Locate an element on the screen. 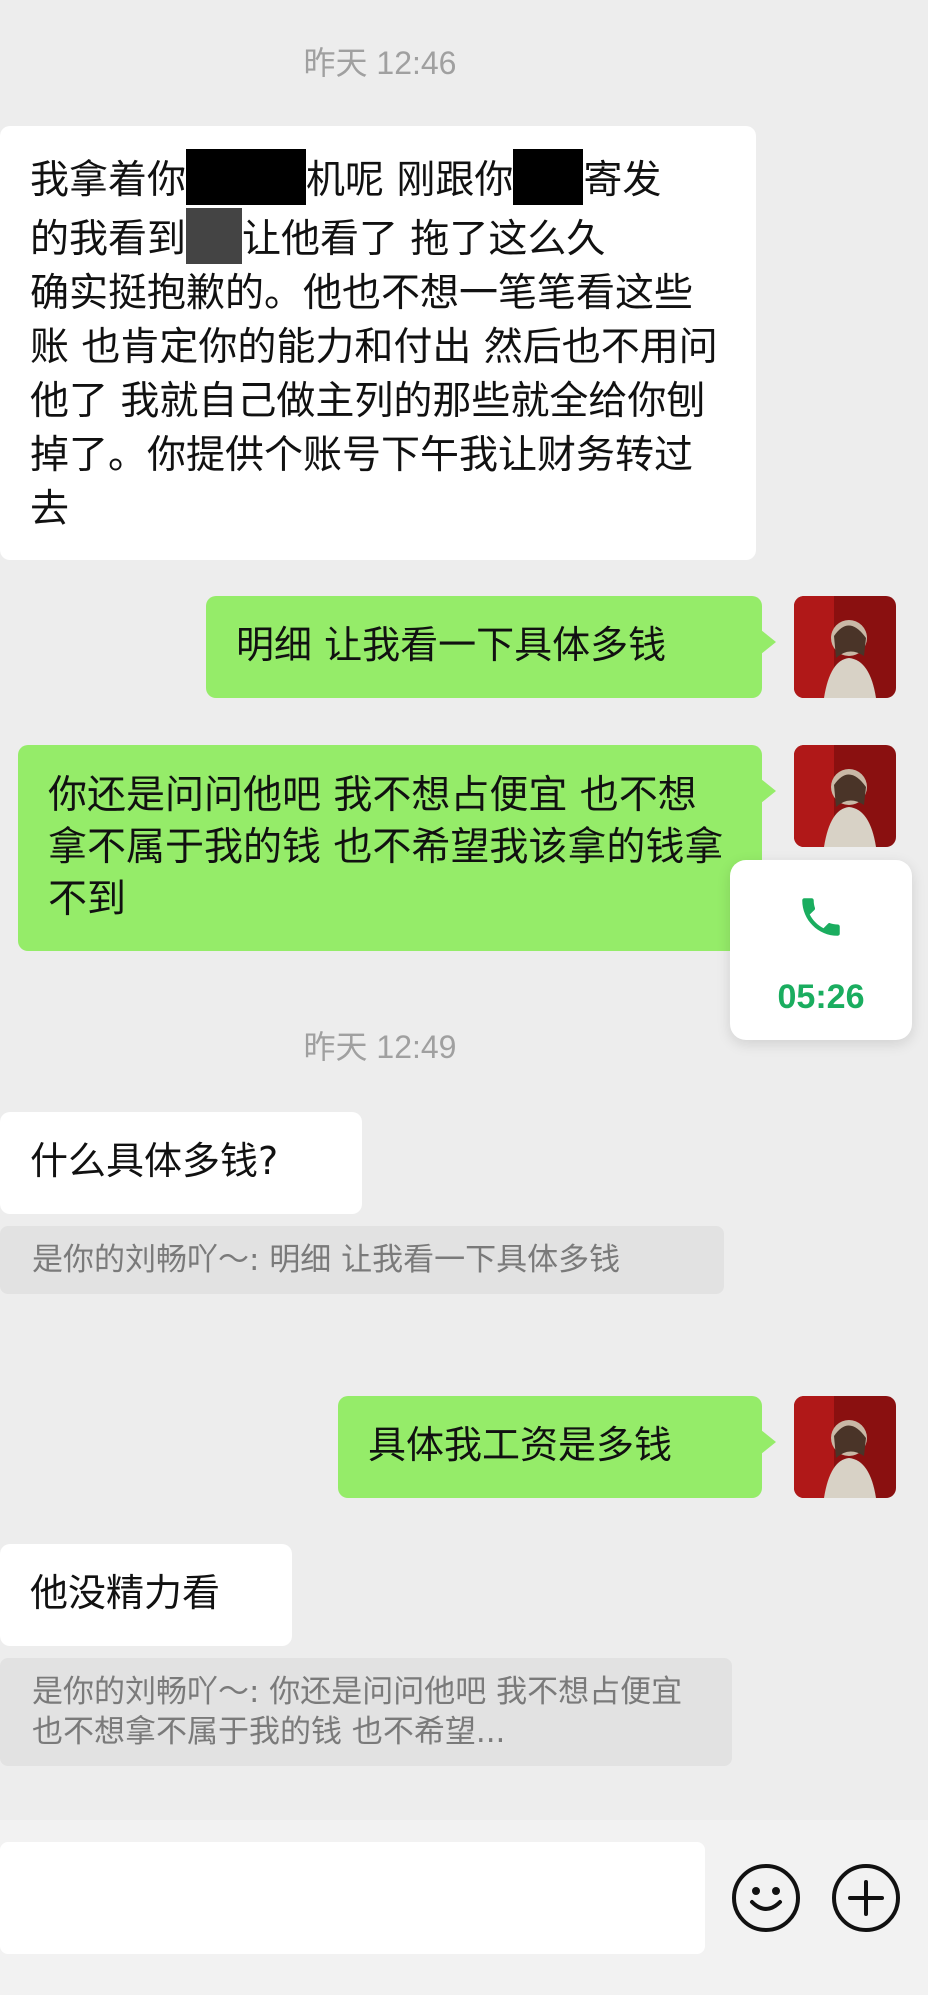 The height and width of the screenshot is (1995, 928). incoming-message-bubble: 什么具体多钱? is located at coordinates (181, 1163).